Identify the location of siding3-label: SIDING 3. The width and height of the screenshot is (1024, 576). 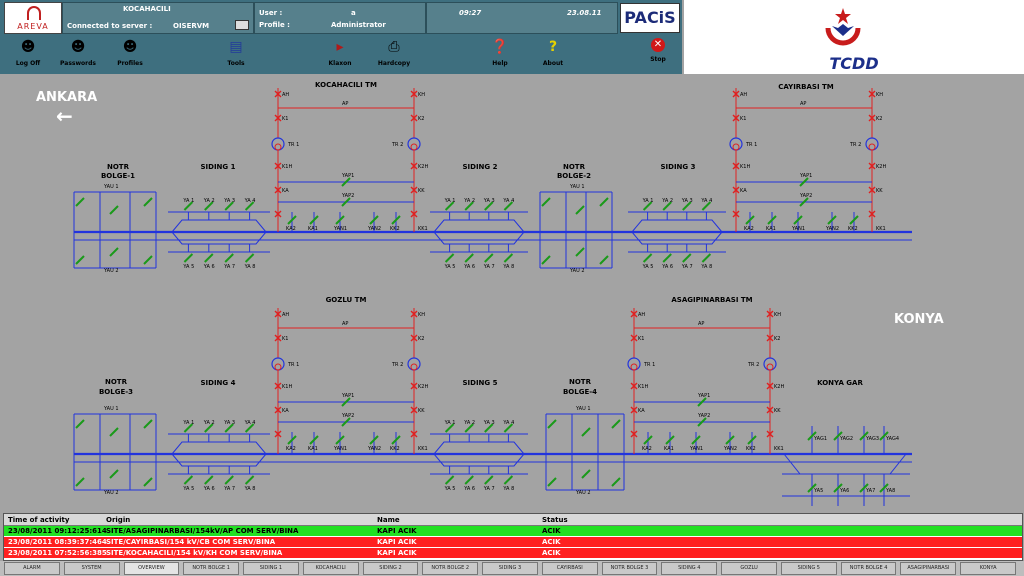
(678, 167).